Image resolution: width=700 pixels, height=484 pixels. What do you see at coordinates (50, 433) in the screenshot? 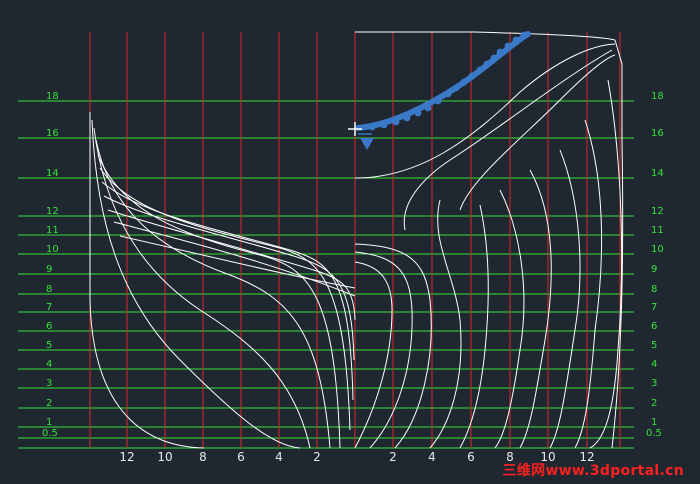
I see `waterline-label-left: 0.5` at bounding box center [50, 433].